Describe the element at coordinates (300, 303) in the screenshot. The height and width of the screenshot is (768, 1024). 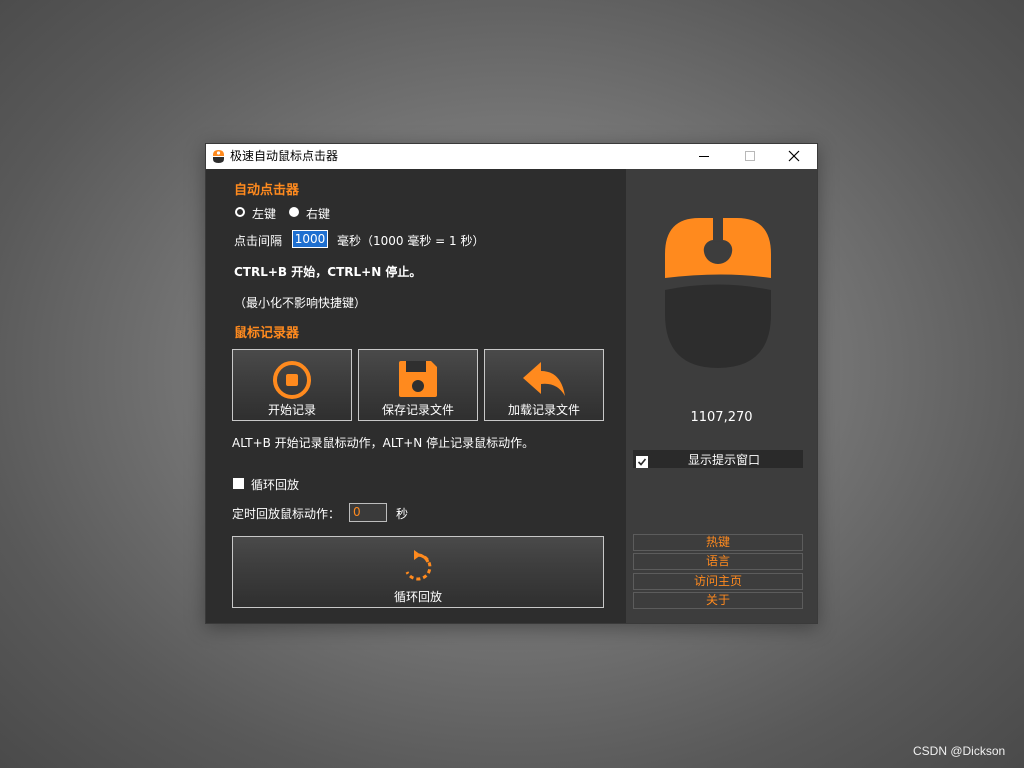
I see `minimize-note: （最小化不影响快捷键）` at that location.